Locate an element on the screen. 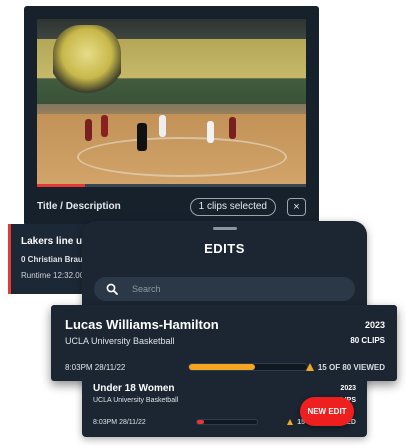 This screenshot has width=406, height=447. search-bar is located at coordinates (224, 289).